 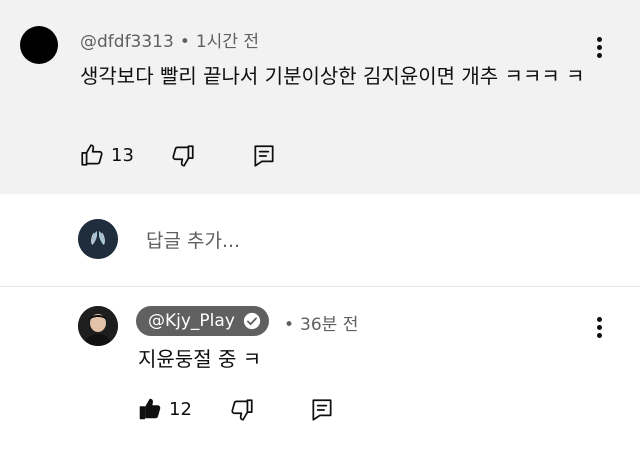 What do you see at coordinates (92, 155) in the screenshot?
I see `thumbs-up-icon` at bounding box center [92, 155].